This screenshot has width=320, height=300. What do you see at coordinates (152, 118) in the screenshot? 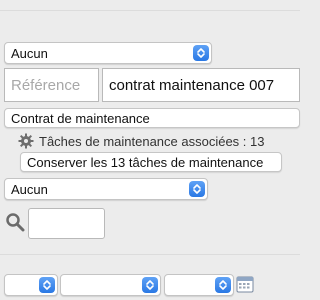
I see `contract-type-button: Contrat de maintenance` at bounding box center [152, 118].